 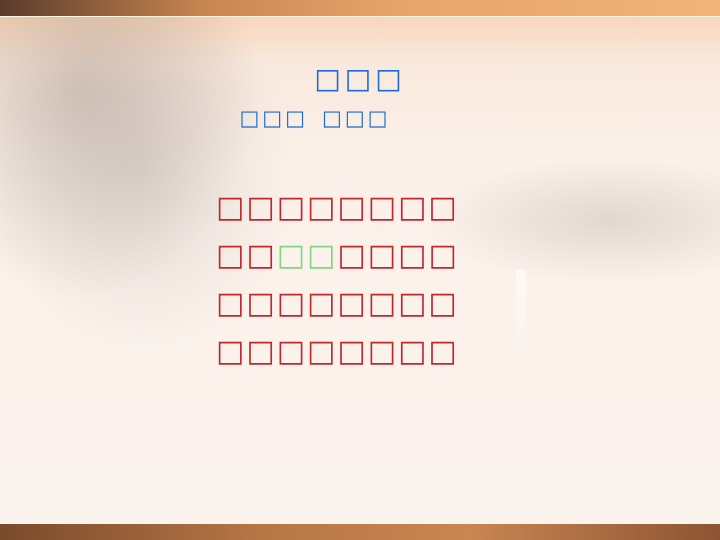 What do you see at coordinates (360, 8) in the screenshot?
I see `top-decorative-bar` at bounding box center [360, 8].